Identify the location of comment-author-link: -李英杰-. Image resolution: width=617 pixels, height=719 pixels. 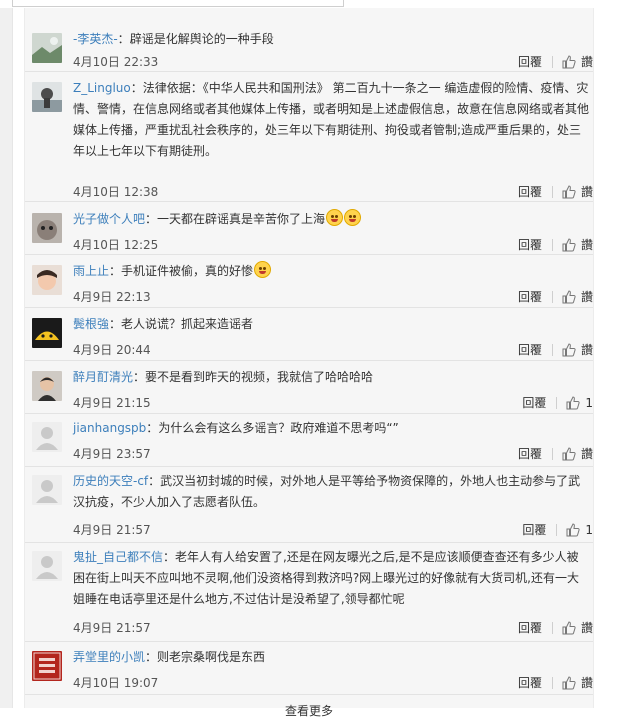
(95, 39).